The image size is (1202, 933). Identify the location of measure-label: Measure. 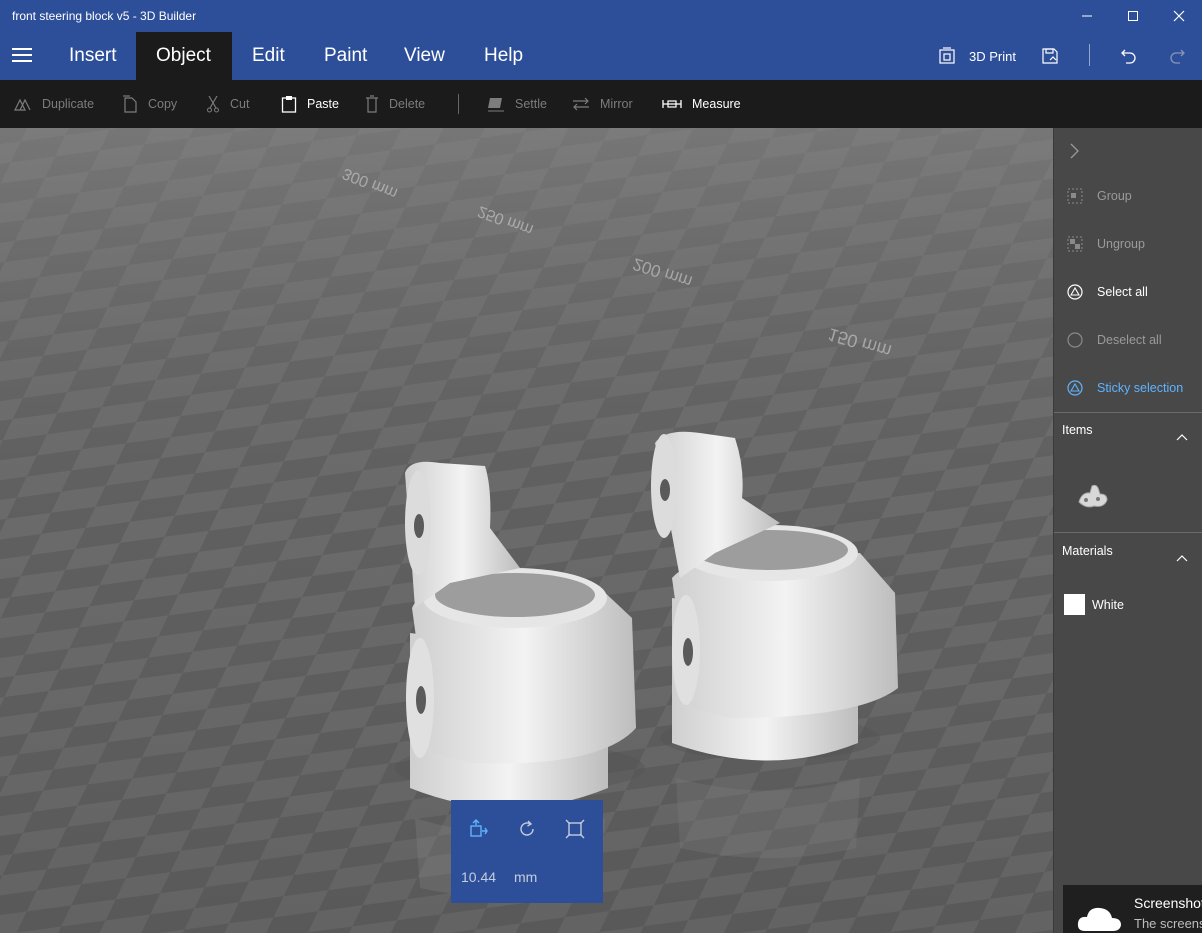
(716, 104).